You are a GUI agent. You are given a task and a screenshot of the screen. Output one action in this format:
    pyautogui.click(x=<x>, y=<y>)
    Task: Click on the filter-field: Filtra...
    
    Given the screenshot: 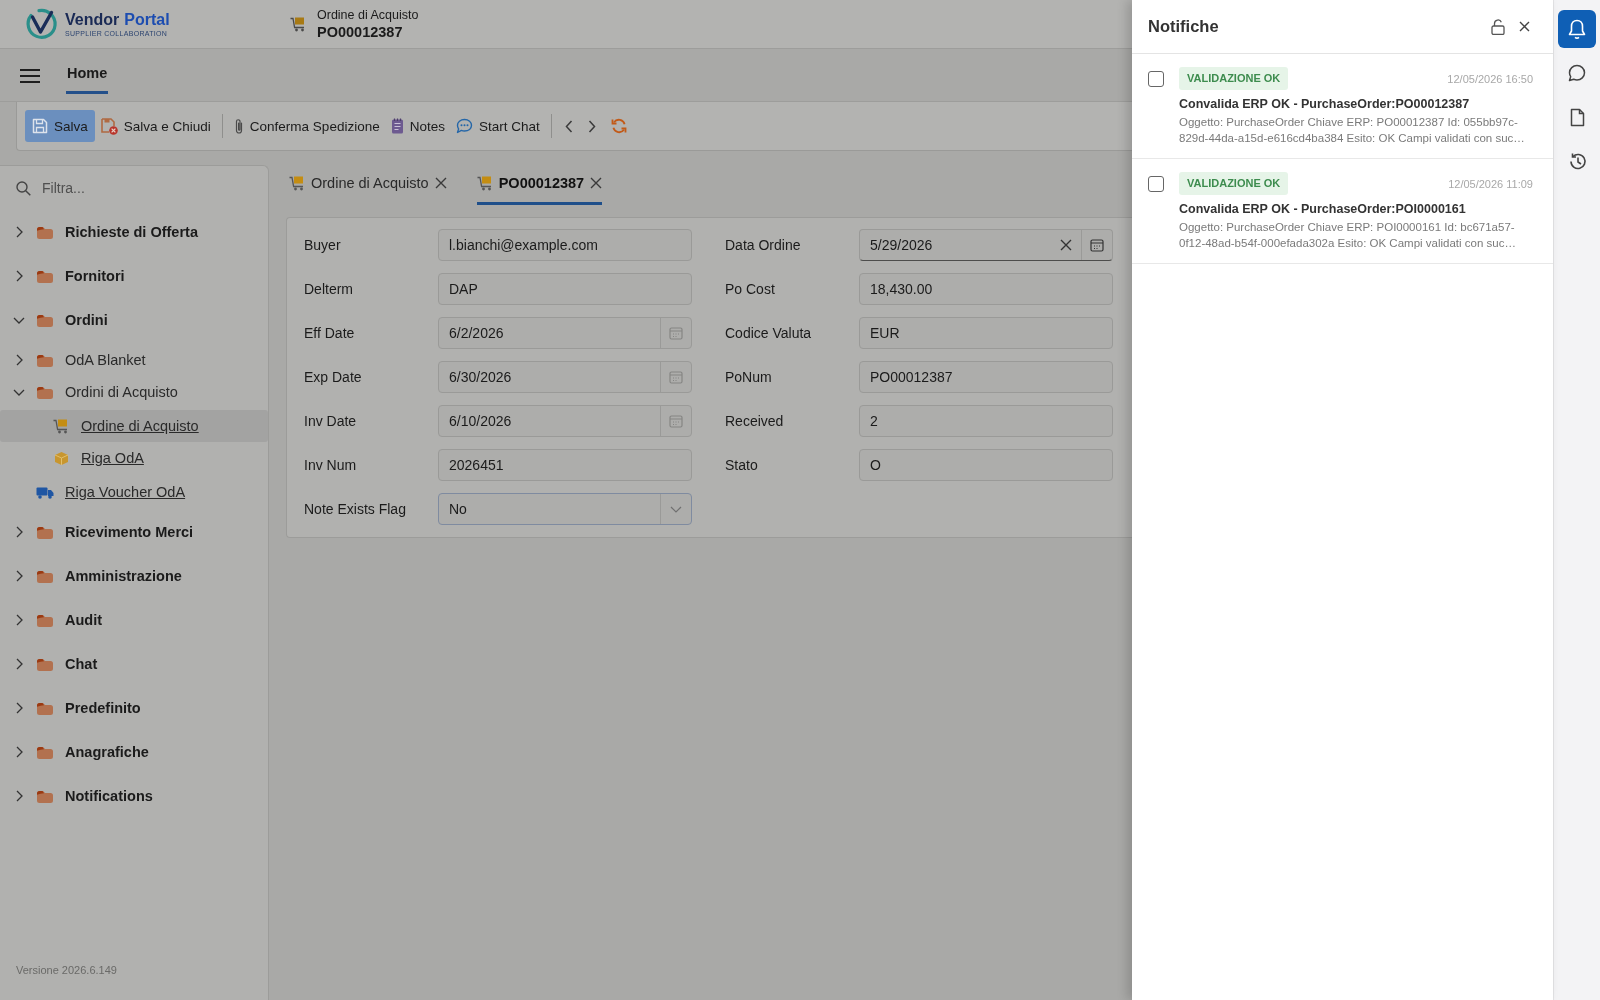 What is the action you would take?
    pyautogui.click(x=142, y=188)
    